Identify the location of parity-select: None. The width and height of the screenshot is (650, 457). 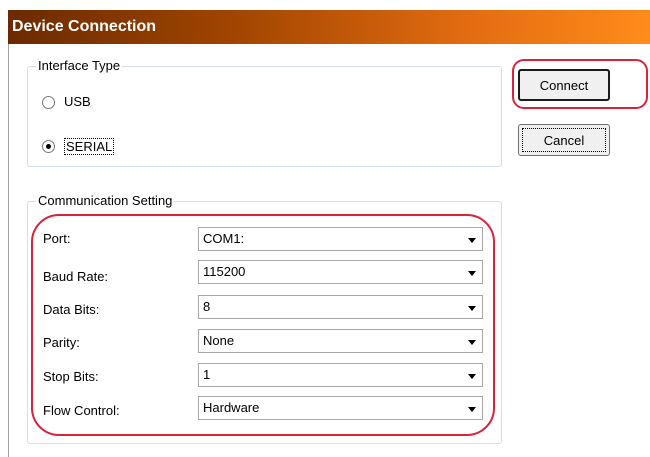
(340, 341).